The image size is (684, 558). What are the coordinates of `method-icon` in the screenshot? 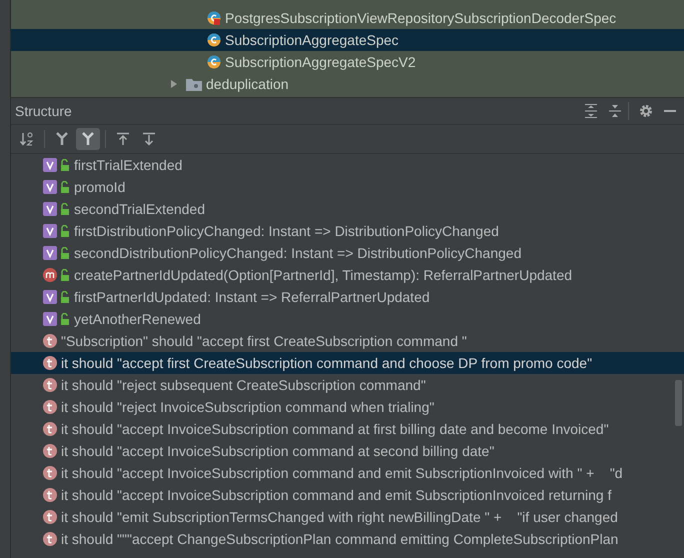 It's located at (50, 275).